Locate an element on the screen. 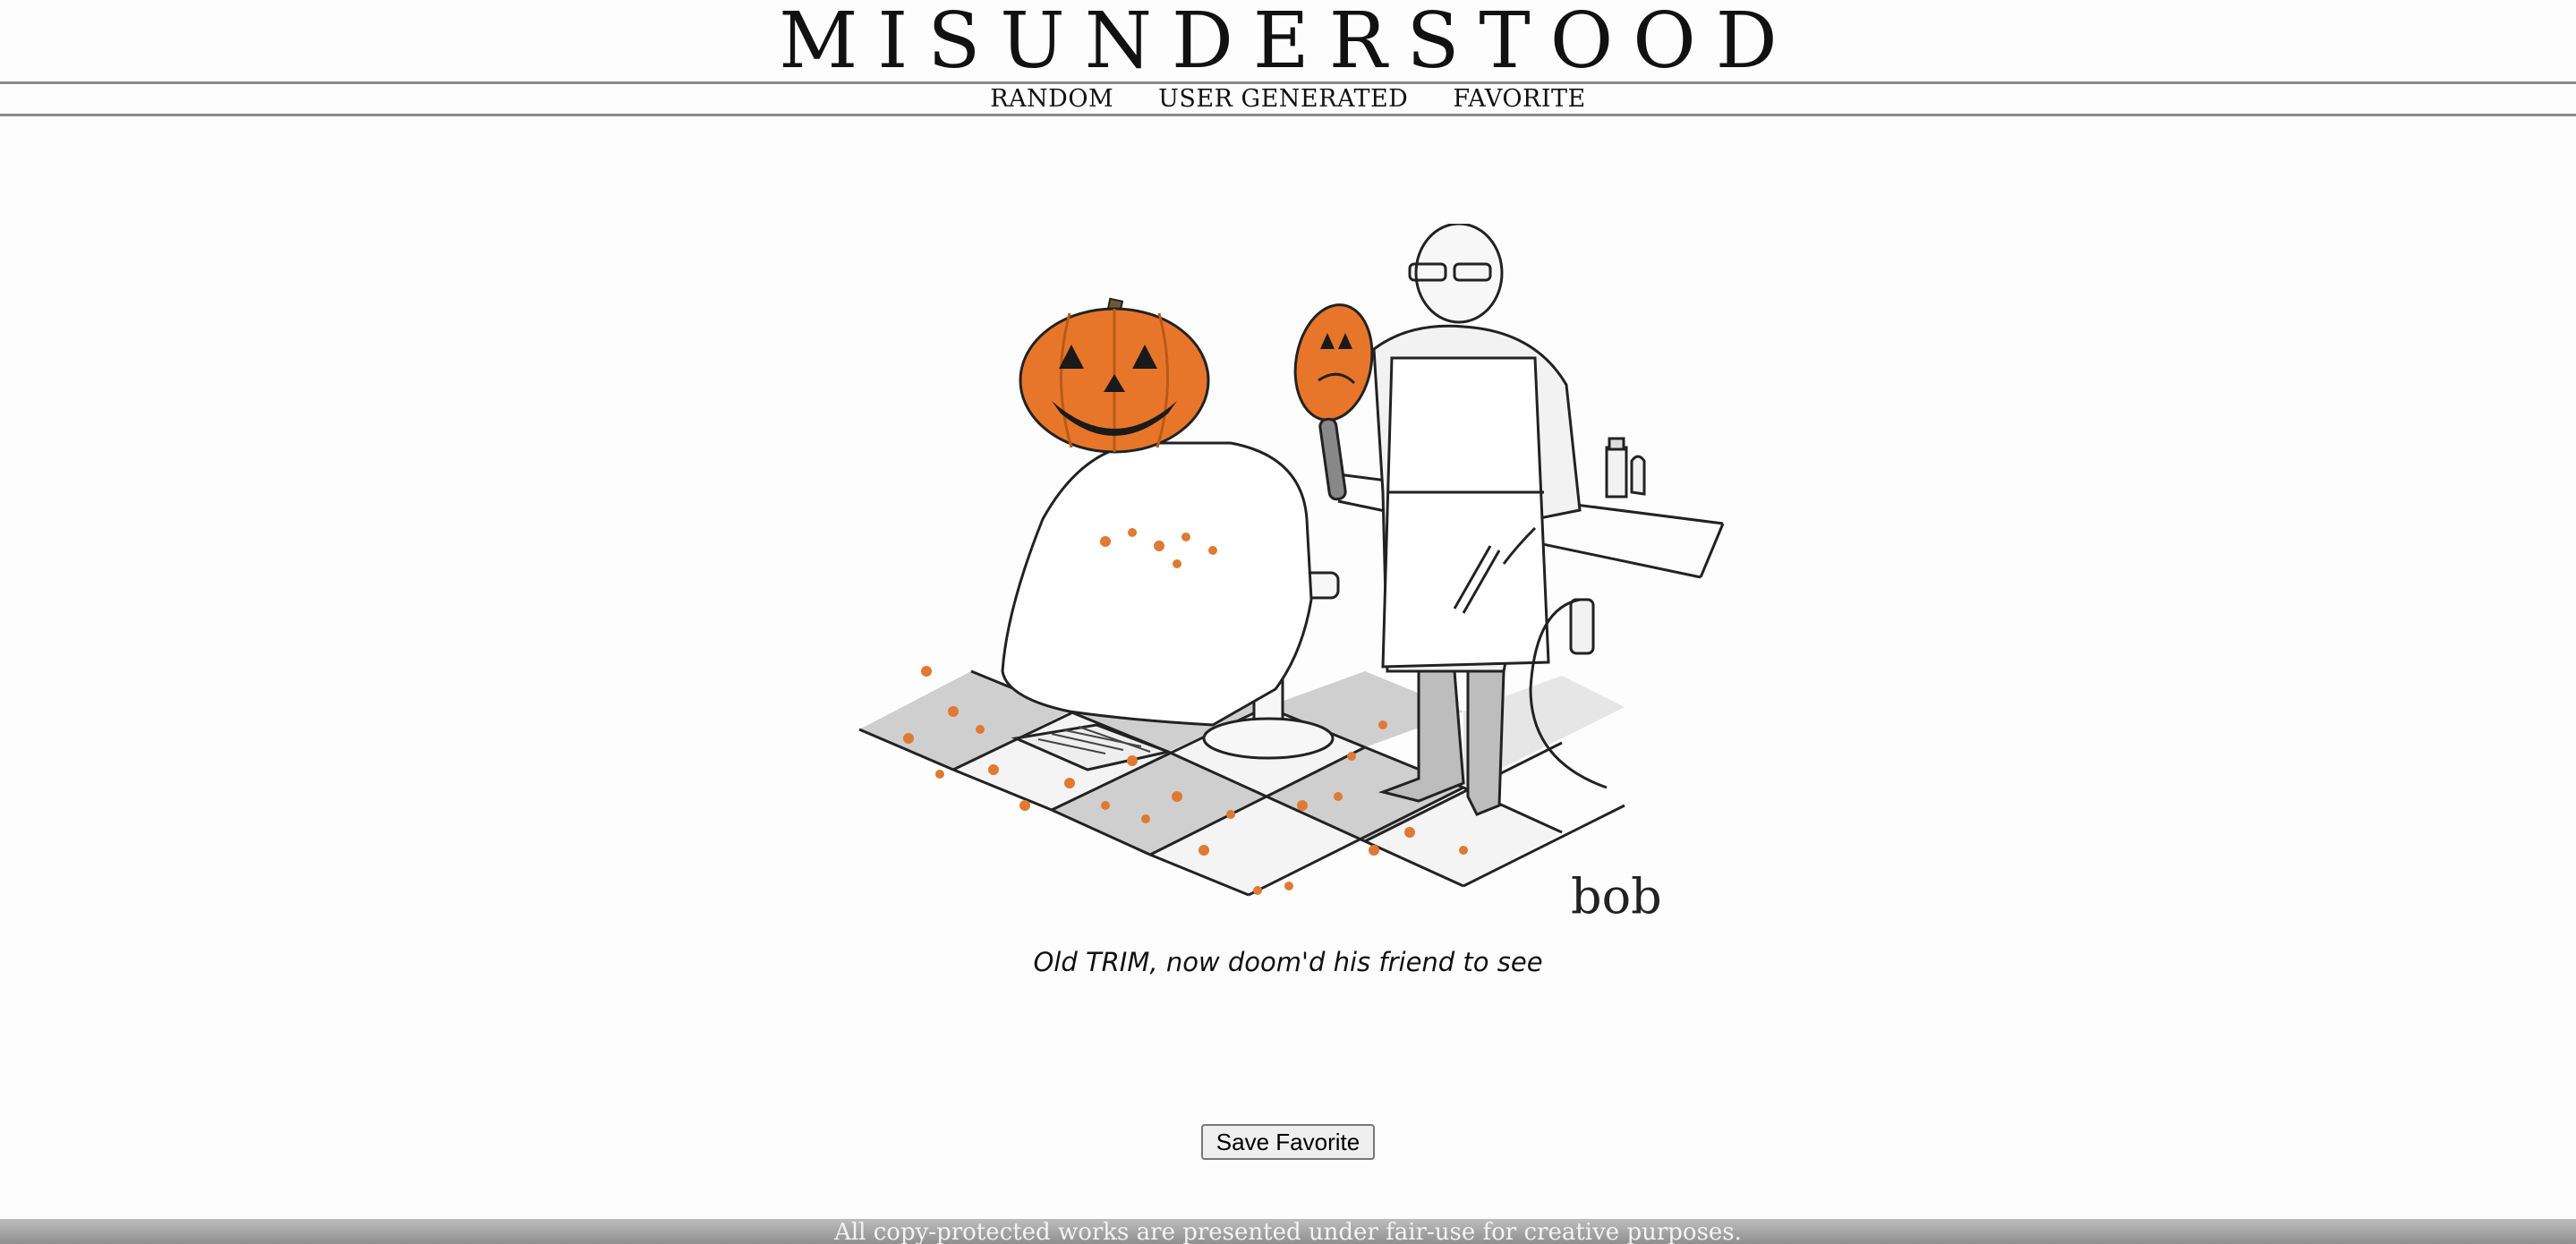 This screenshot has width=2576, height=1244. cartoon-caption: Old TRIM, now doom'd his friend to see is located at coordinates (1288, 962).